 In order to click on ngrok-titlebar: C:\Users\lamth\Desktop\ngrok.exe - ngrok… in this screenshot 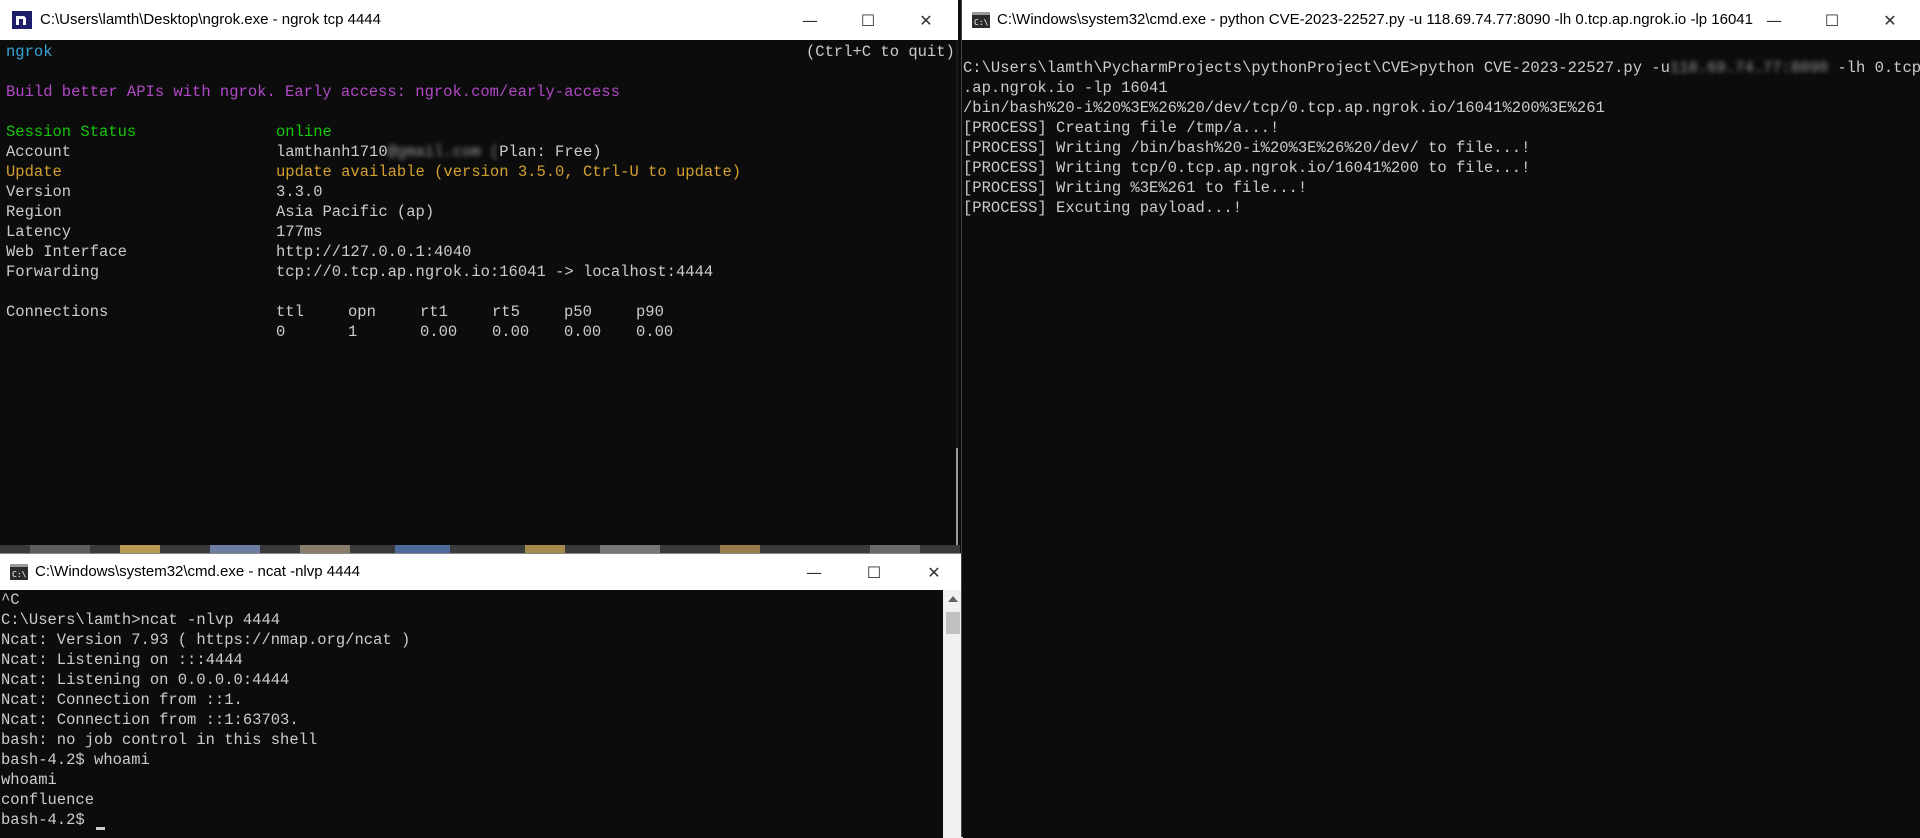, I will do `click(479, 20)`.